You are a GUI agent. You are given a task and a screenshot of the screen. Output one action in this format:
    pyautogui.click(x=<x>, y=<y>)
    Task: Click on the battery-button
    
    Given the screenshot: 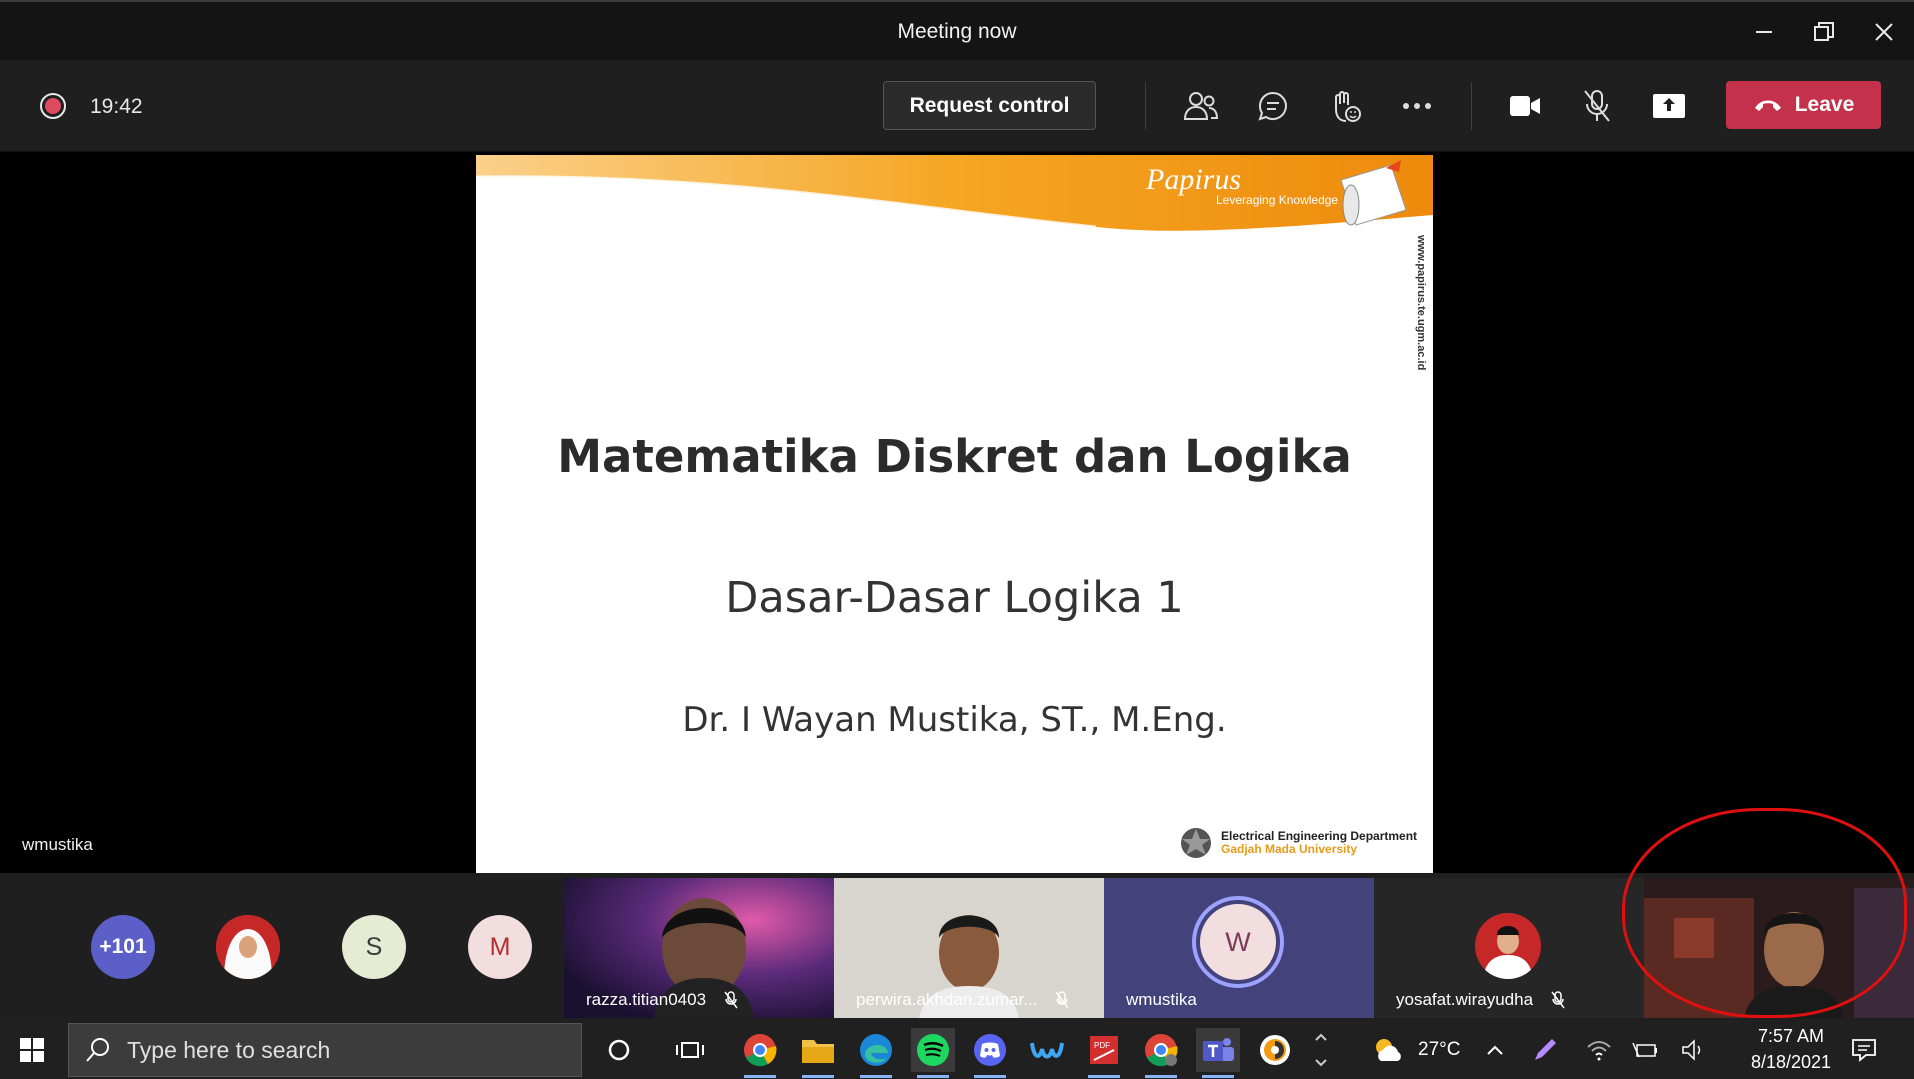 What is the action you would take?
    pyautogui.click(x=1645, y=1050)
    